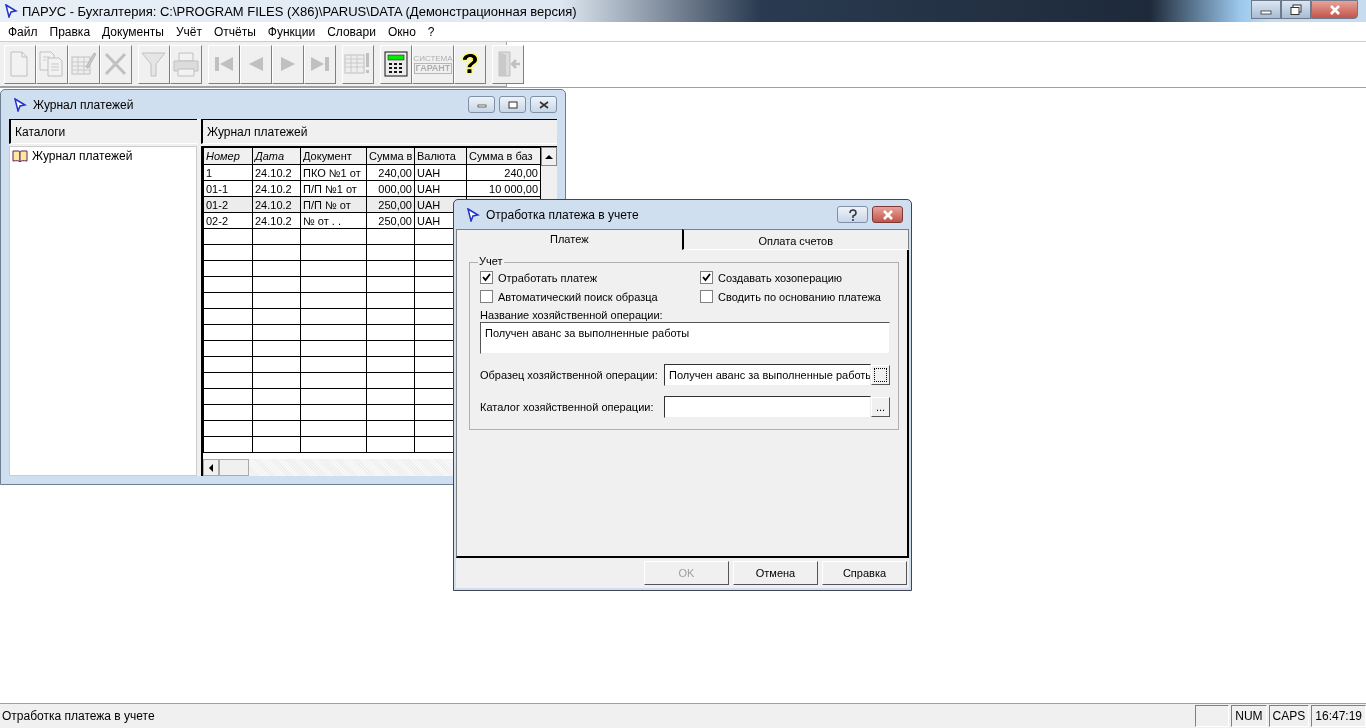 The image size is (1366, 728). Describe the element at coordinates (234, 467) in the screenshot. I see `scrollbar-thumb` at that location.